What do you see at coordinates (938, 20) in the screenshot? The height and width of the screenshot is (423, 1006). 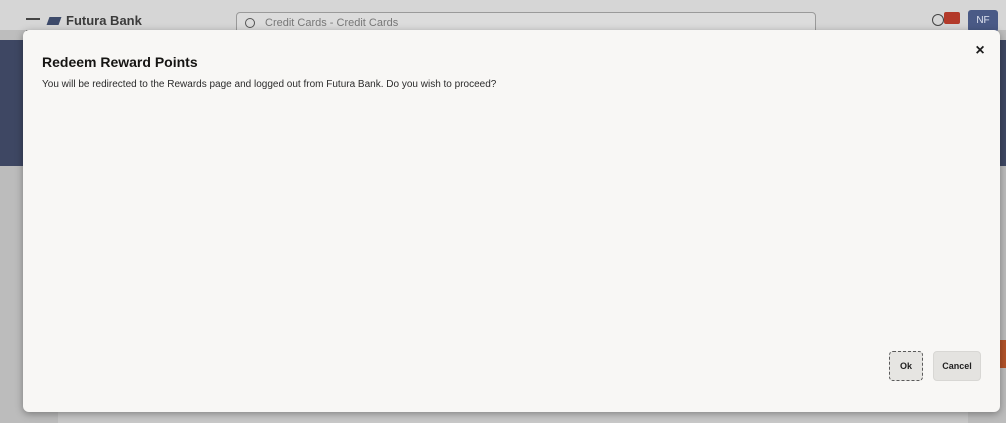 I see `notification-icon` at bounding box center [938, 20].